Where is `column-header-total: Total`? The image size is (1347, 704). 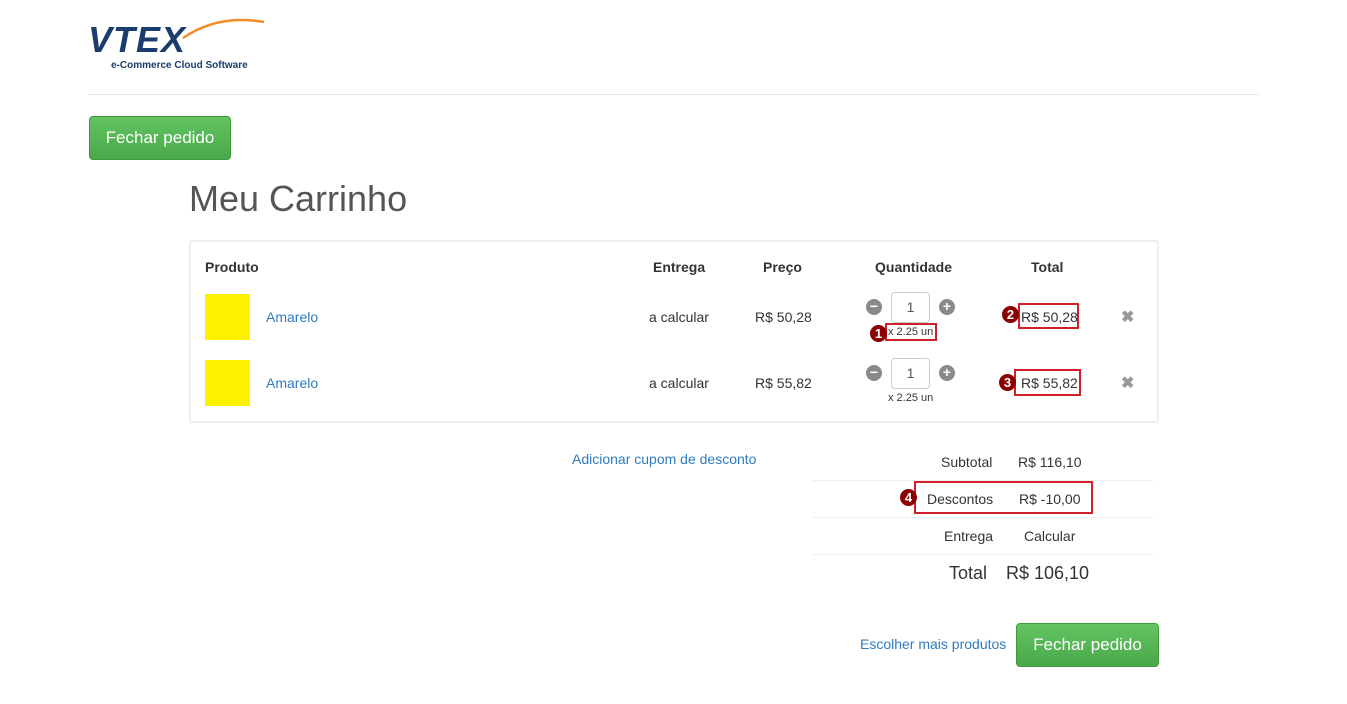 column-header-total: Total is located at coordinates (1047, 267).